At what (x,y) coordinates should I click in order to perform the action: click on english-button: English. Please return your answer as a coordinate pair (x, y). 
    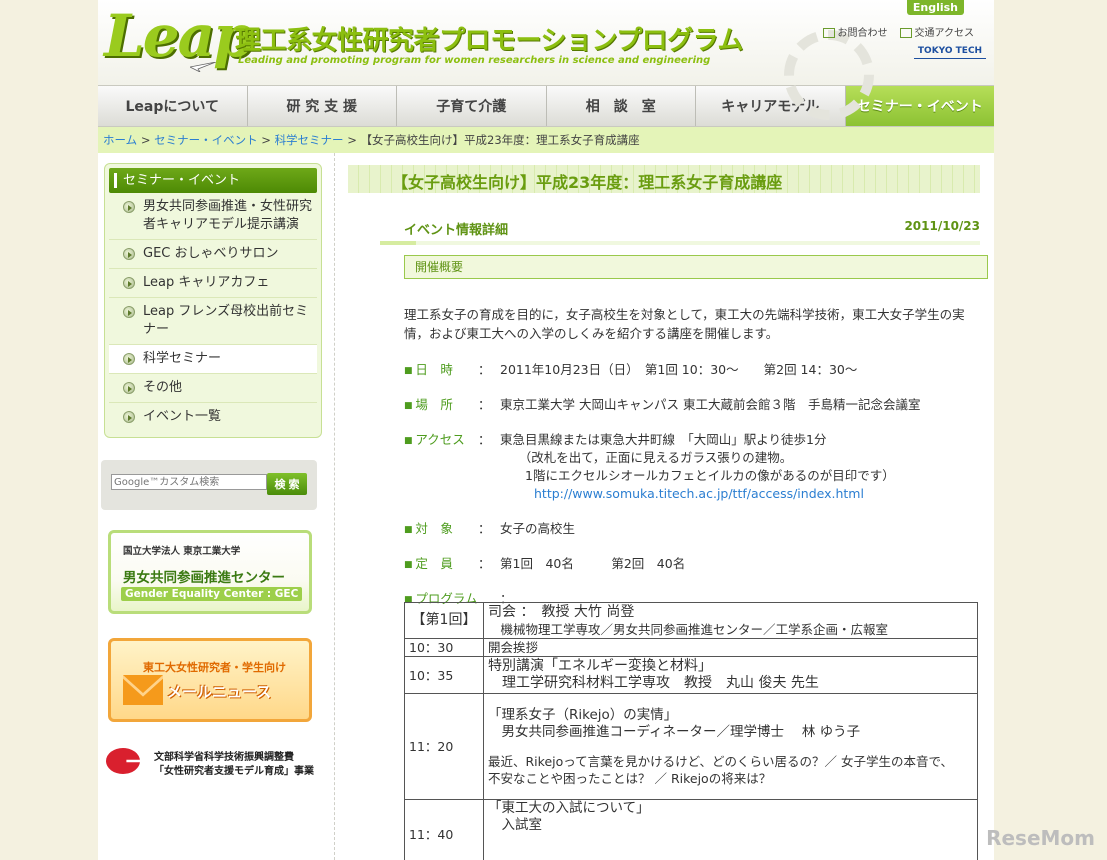
    Looking at the image, I should click on (935, 7).